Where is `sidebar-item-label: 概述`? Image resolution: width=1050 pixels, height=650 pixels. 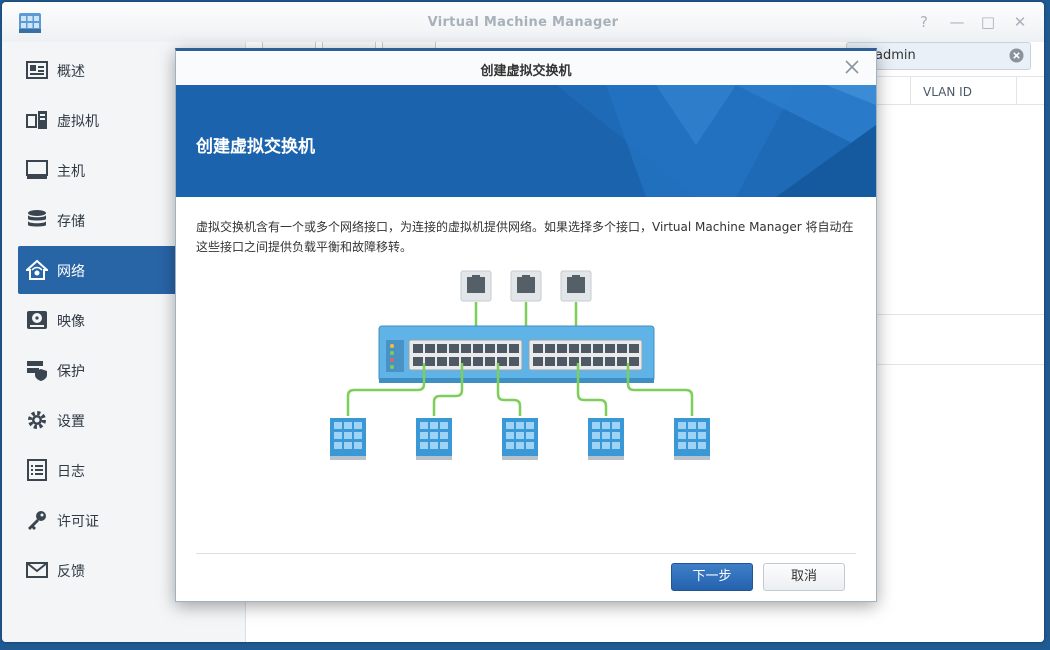 sidebar-item-label: 概述 is located at coordinates (71, 72).